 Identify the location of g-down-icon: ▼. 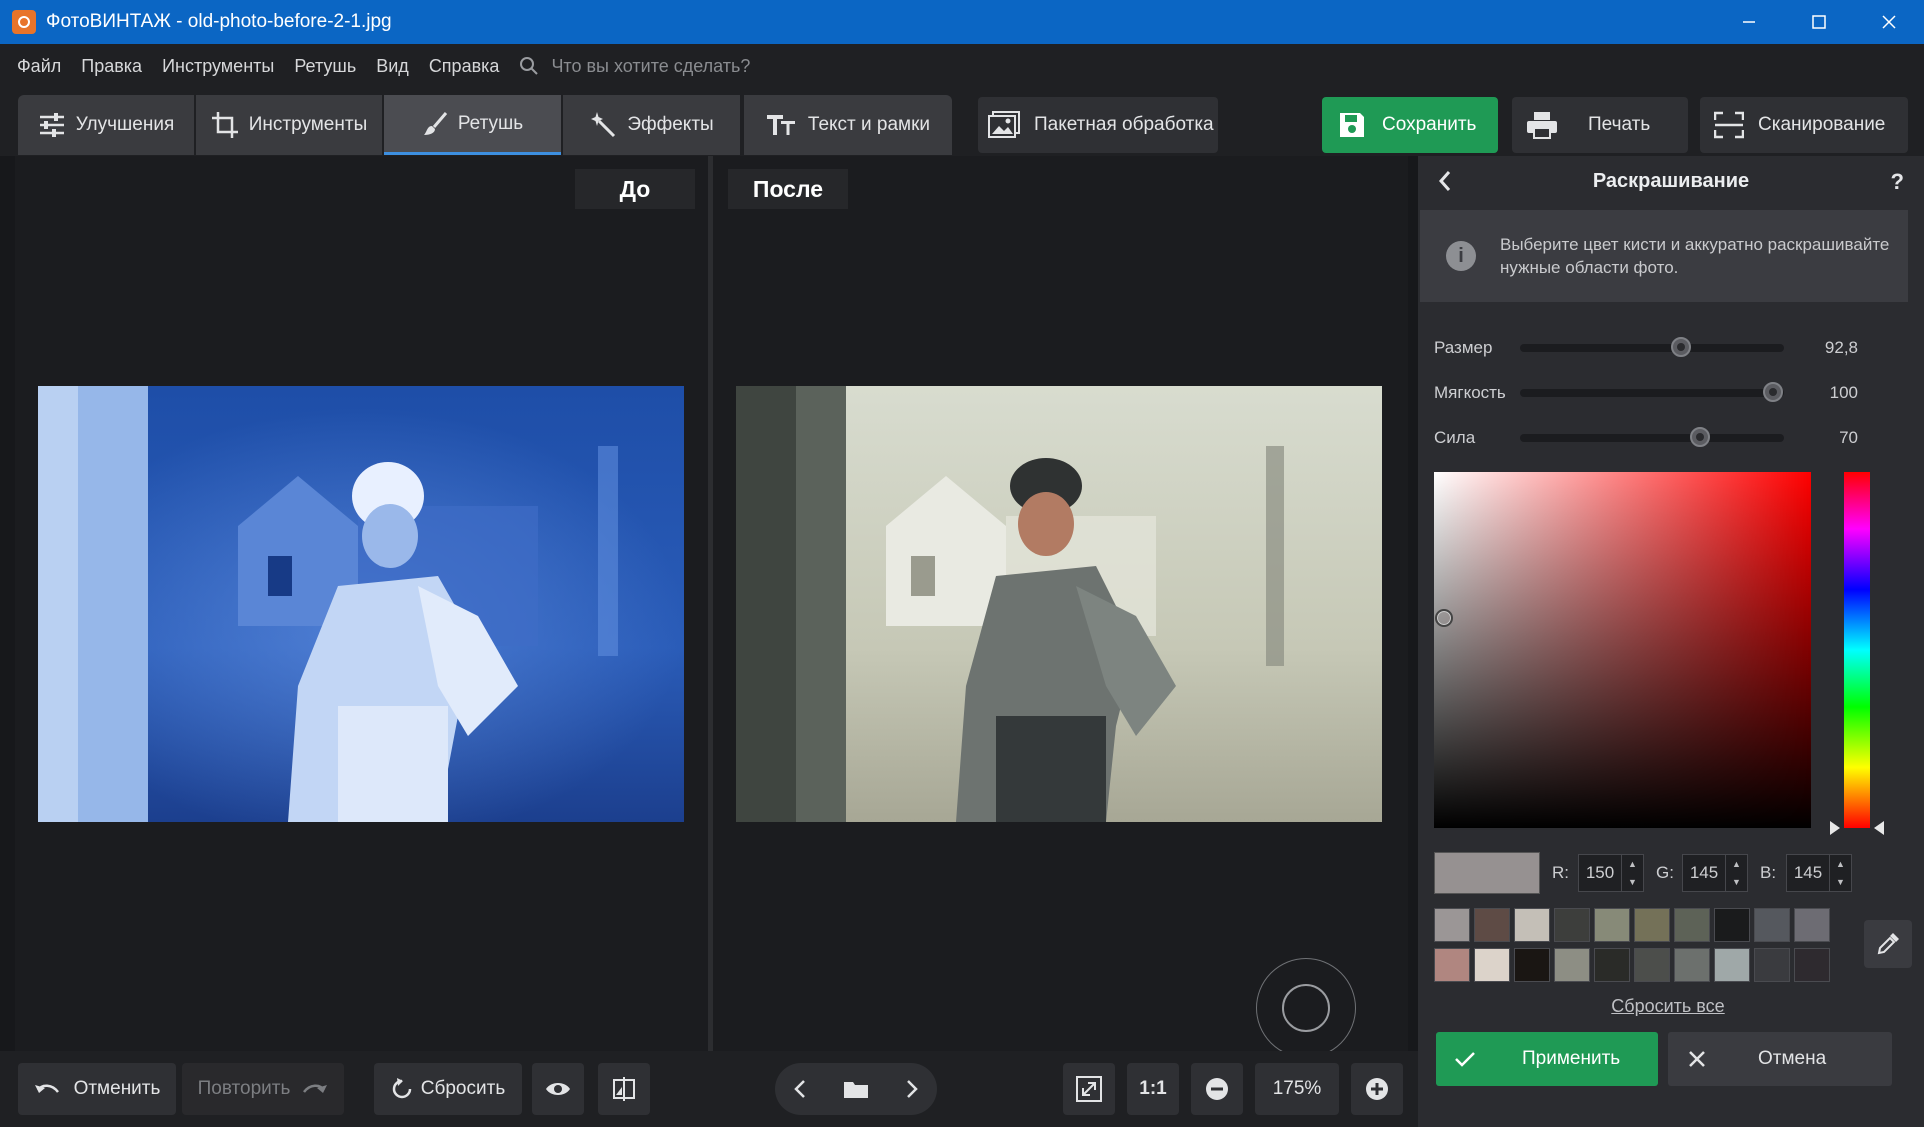
(1736, 882).